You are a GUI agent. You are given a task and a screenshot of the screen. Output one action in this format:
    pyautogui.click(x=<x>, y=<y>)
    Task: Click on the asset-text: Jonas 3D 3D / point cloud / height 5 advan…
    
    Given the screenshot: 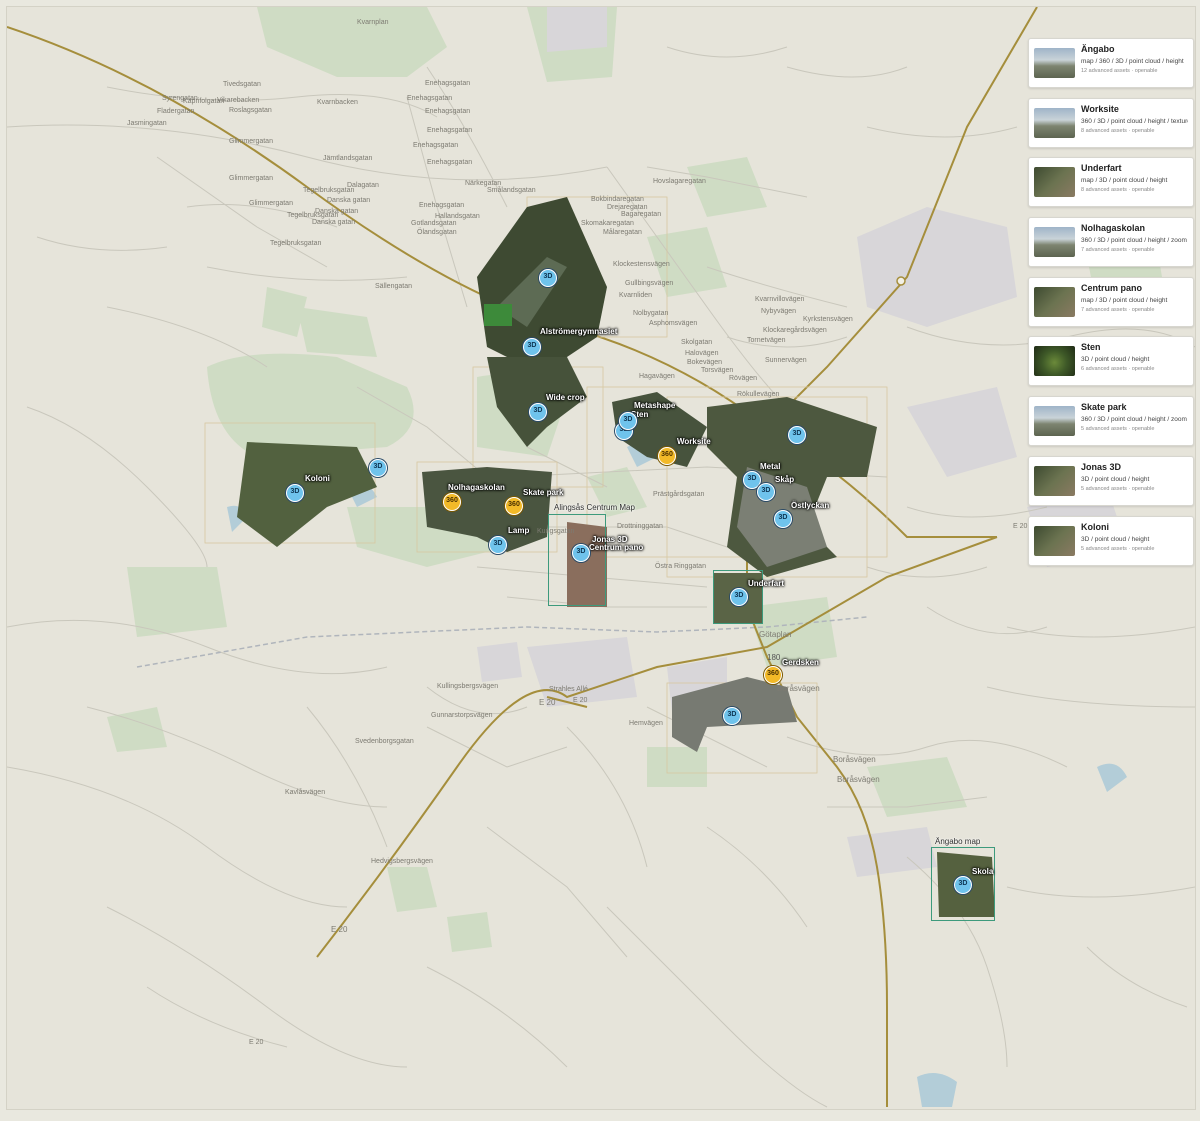 What is the action you would take?
    pyautogui.click(x=1134, y=476)
    